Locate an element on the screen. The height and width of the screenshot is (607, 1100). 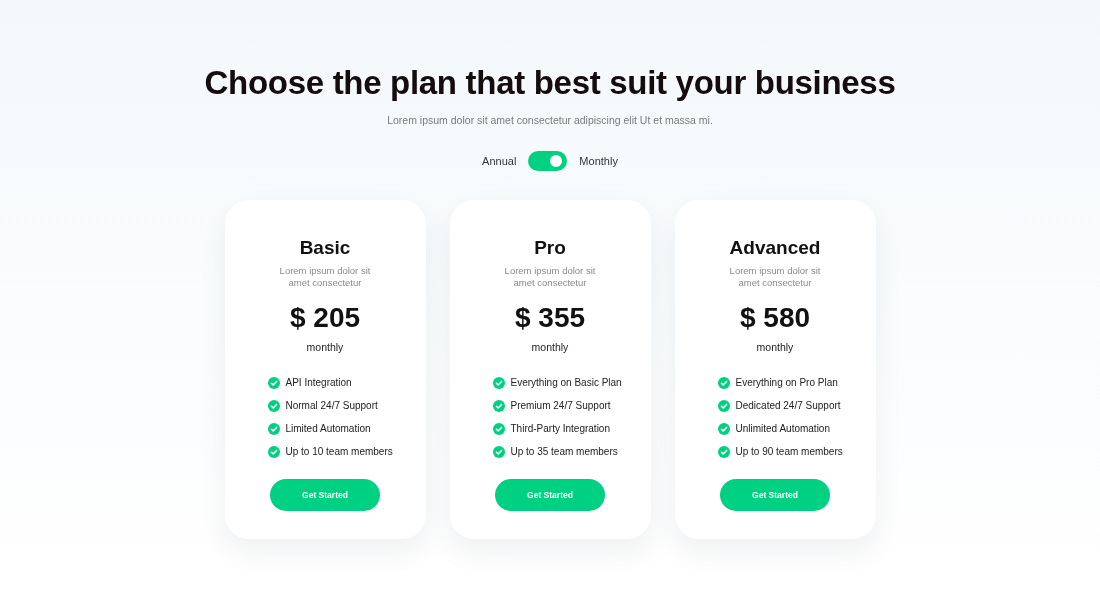
feature-text: Everything on Pro Plan is located at coordinates (786, 383).